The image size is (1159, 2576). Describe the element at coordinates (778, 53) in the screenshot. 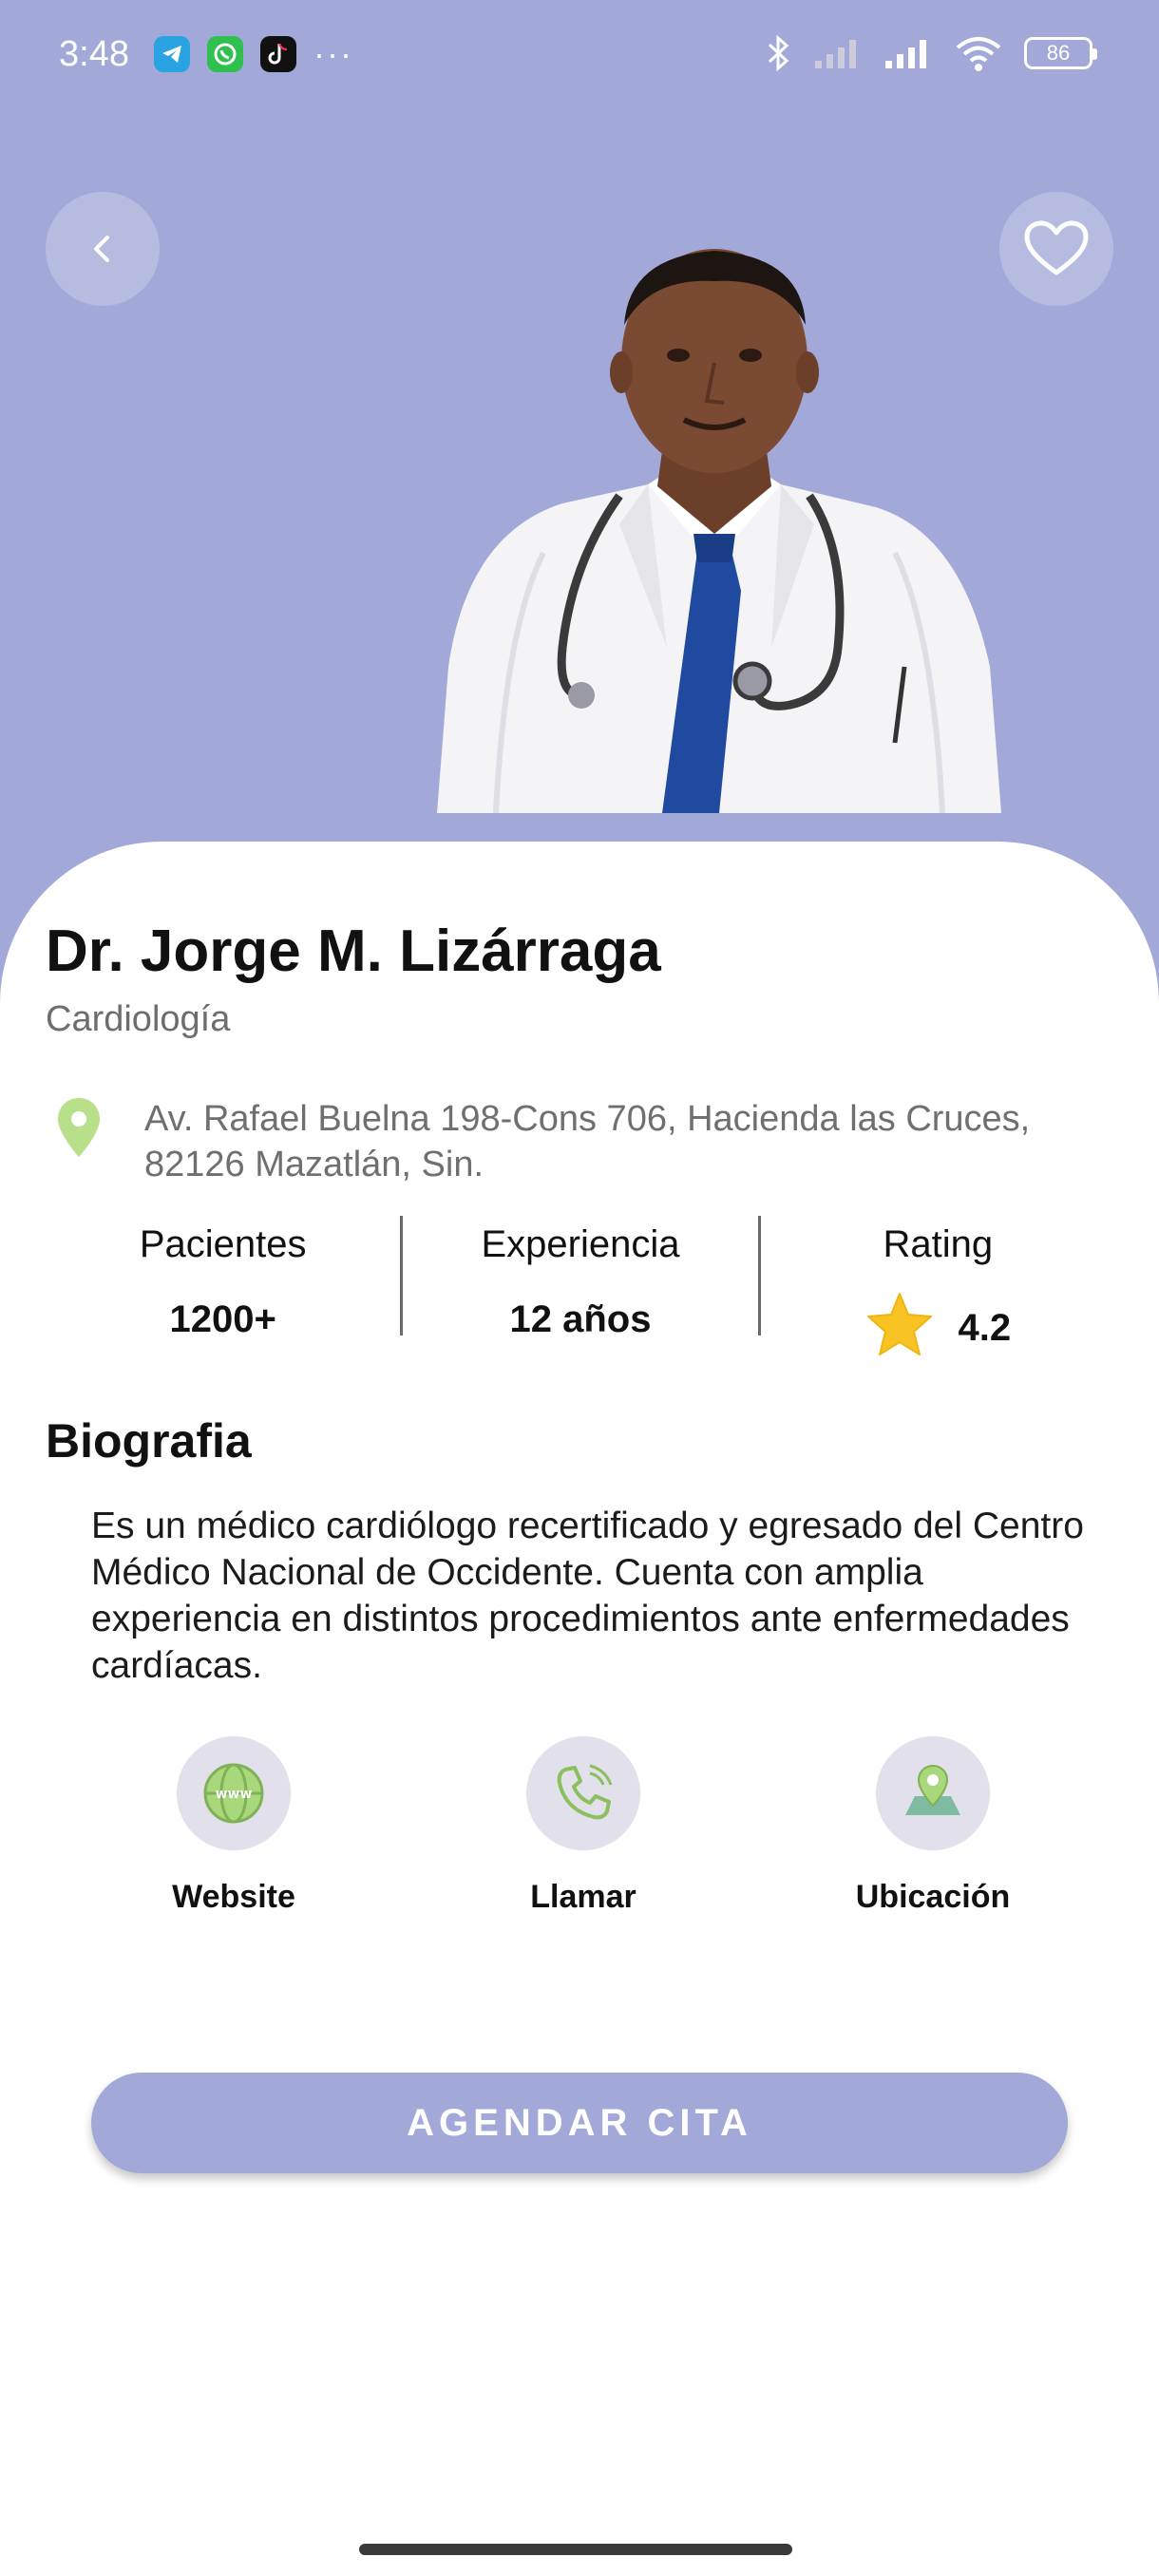

I see `bluetooth-icon` at that location.